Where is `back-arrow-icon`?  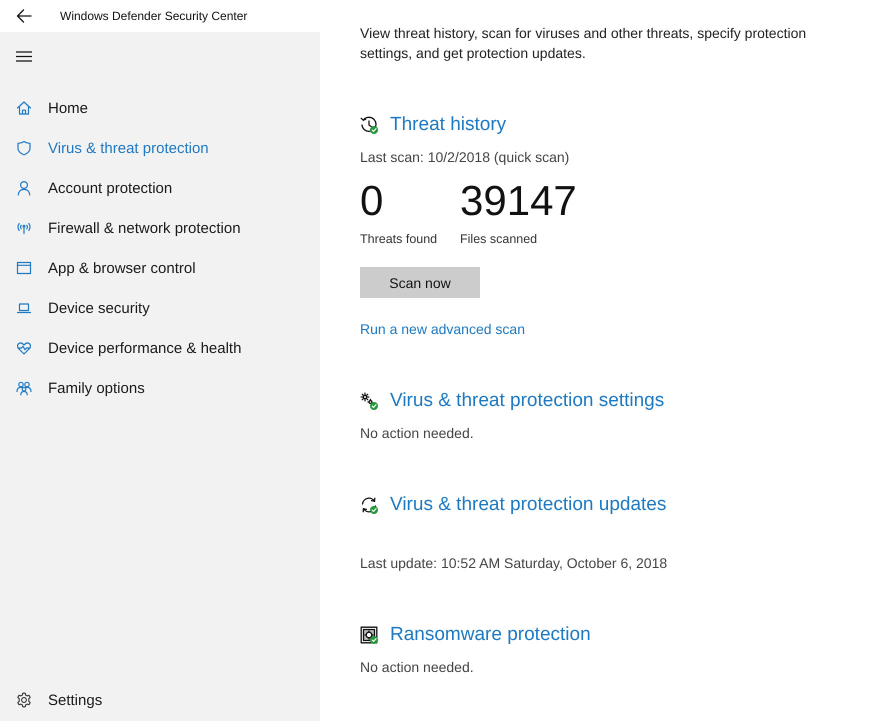
back-arrow-icon is located at coordinates (24, 16).